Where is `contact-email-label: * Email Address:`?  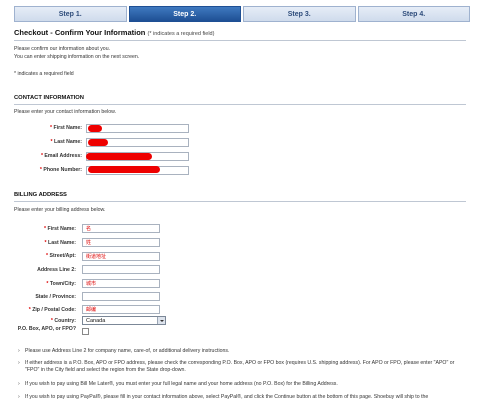
contact-email-label: * Email Address: is located at coordinates (51, 156).